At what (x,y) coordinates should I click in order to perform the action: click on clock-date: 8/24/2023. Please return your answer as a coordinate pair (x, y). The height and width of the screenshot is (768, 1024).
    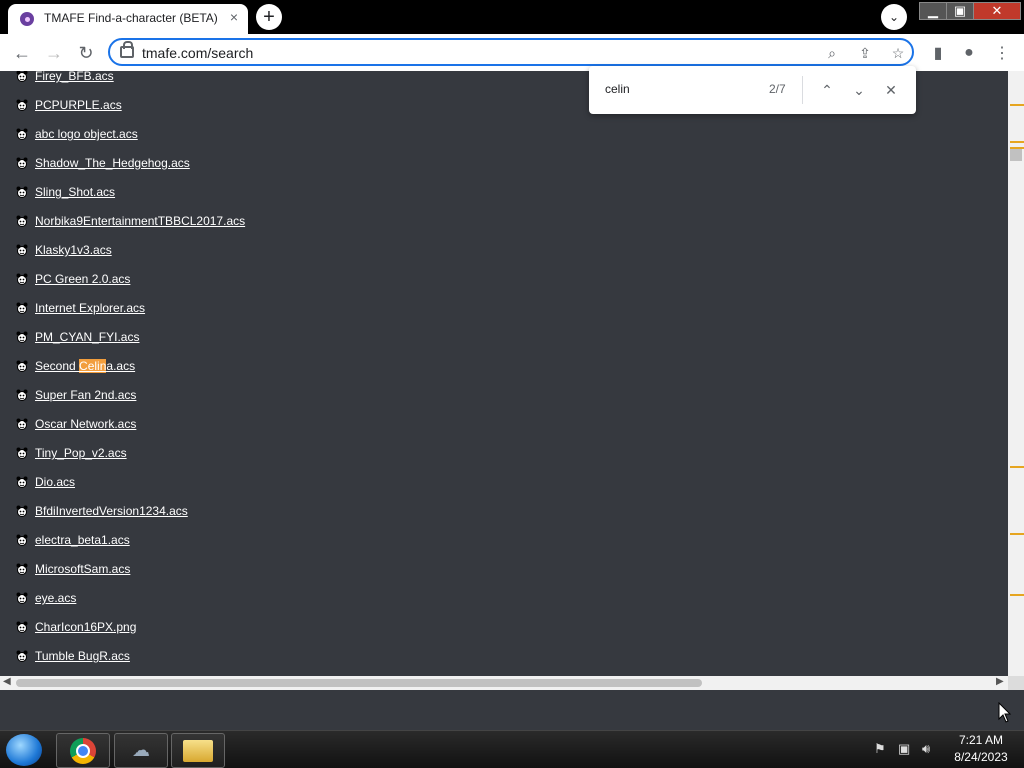
    Looking at the image, I should click on (981, 757).